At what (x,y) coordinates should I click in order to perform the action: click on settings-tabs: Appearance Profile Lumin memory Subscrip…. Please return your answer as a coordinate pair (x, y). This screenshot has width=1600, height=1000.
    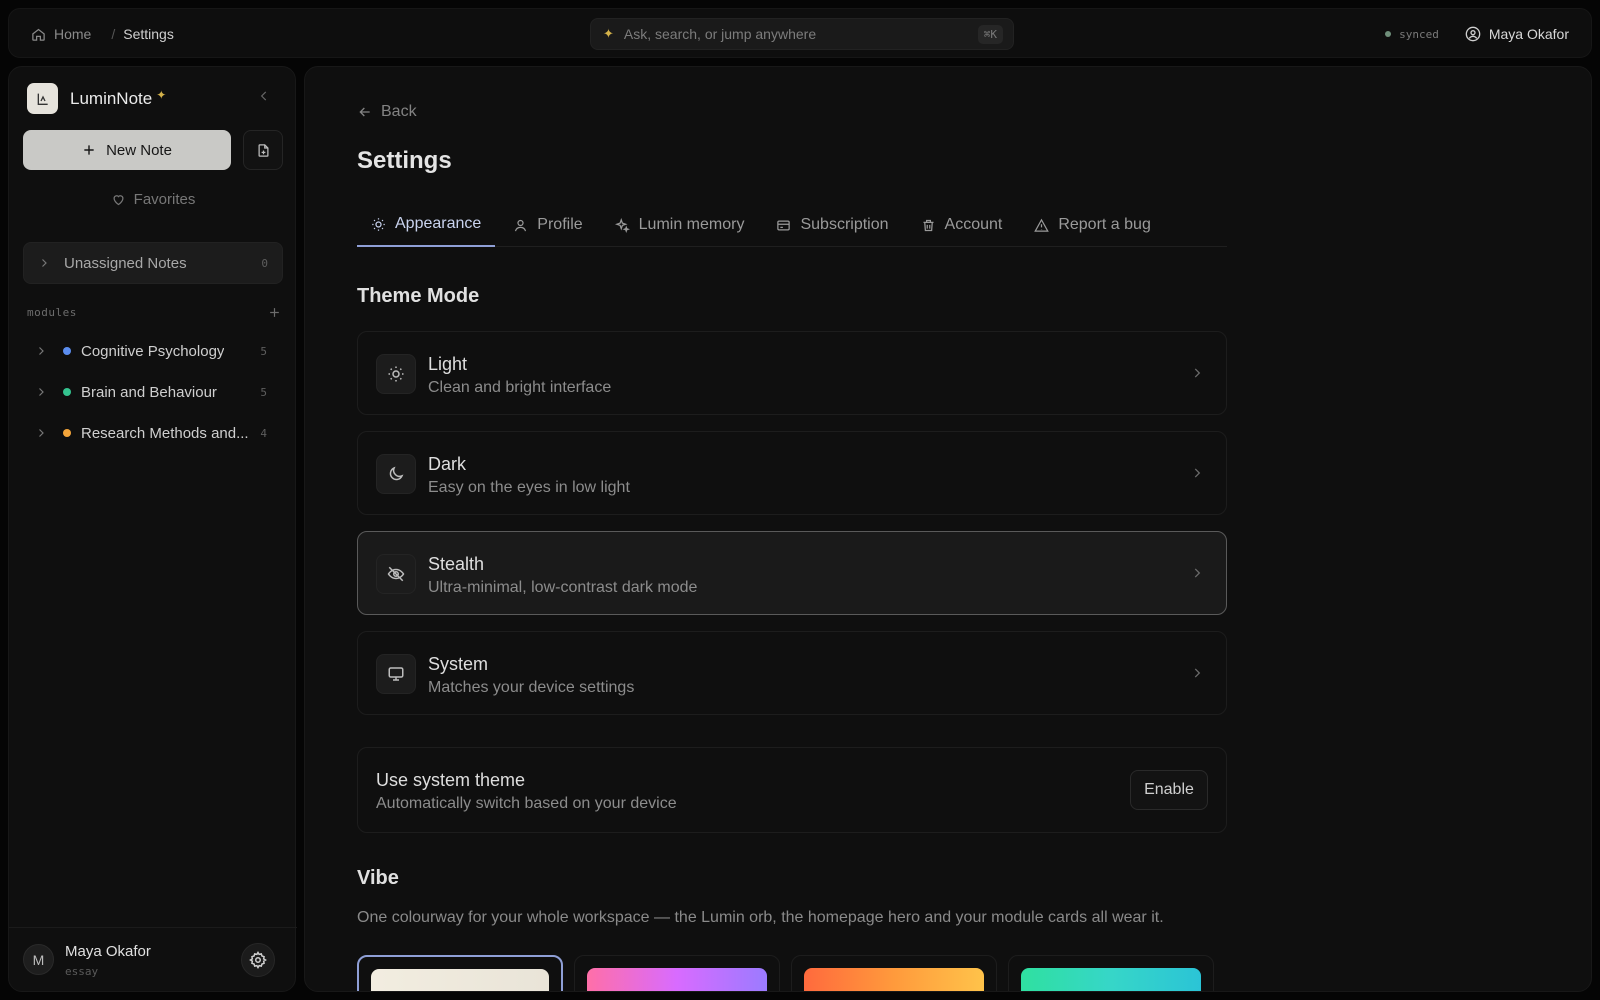
    Looking at the image, I should click on (792, 225).